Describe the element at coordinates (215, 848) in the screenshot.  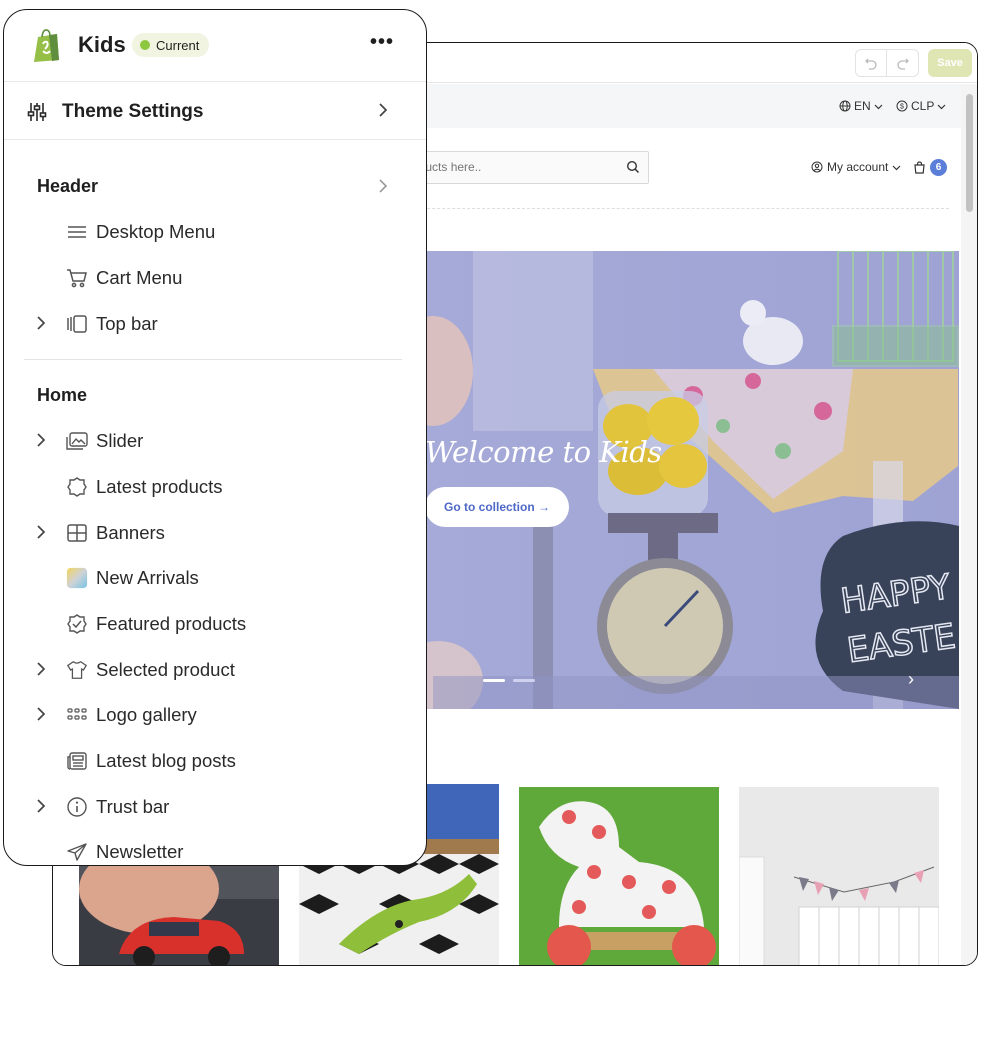
I see `sidebar-item-newsletter: Newsletter` at that location.